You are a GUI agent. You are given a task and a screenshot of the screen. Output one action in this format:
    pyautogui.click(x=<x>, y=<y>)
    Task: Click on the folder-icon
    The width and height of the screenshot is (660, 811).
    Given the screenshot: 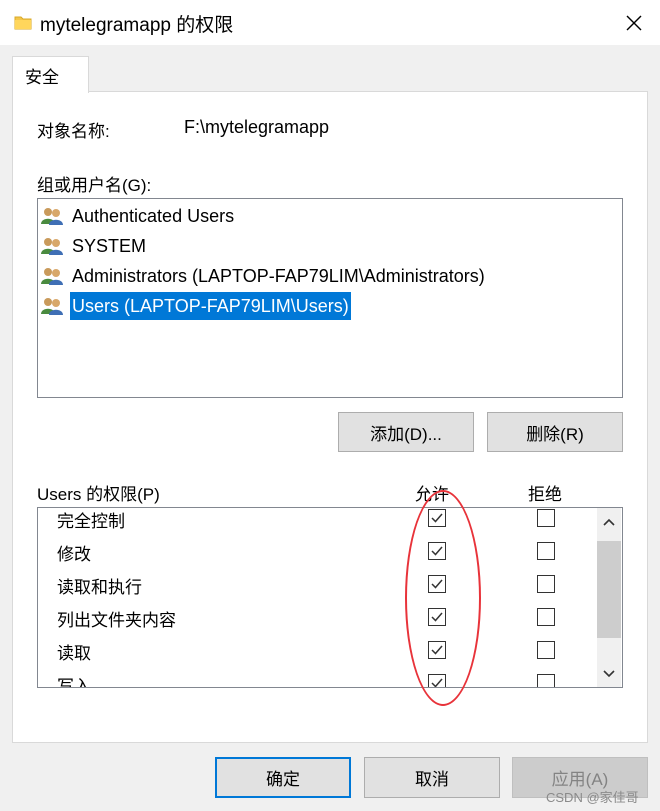 What is the action you would take?
    pyautogui.click(x=23, y=22)
    